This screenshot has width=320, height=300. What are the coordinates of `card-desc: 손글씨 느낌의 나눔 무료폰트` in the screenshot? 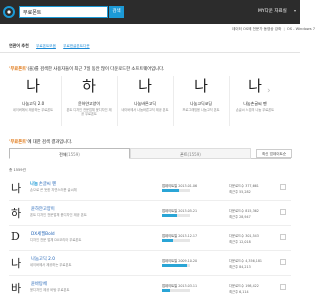 It's located at (255, 110).